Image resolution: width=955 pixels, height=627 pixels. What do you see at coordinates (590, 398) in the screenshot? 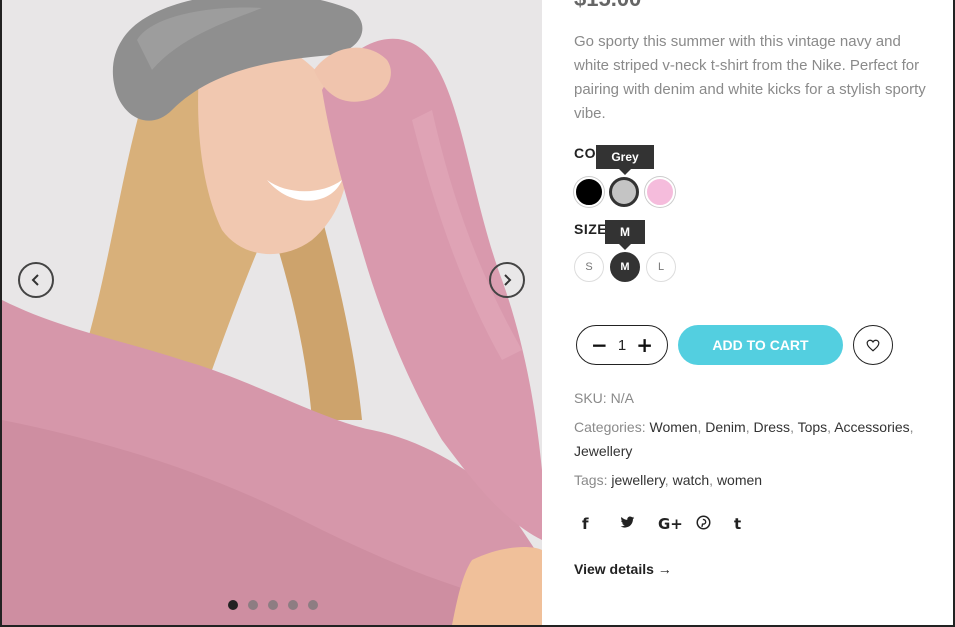
I see `sku-label: SKU:` at bounding box center [590, 398].